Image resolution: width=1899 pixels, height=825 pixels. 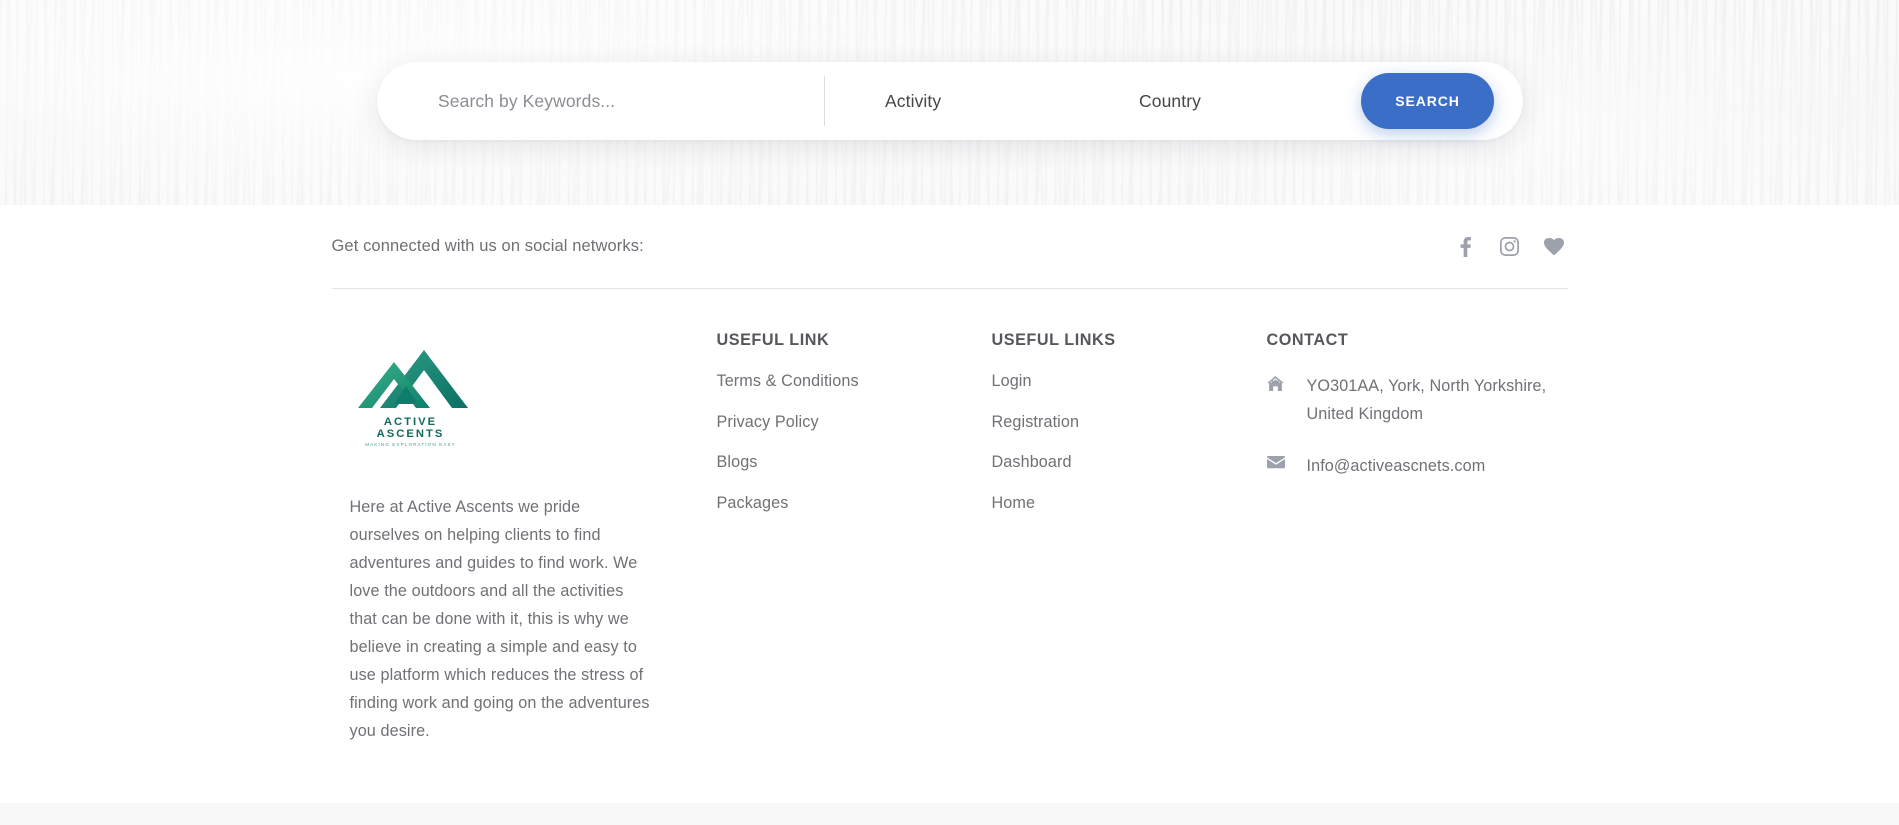 I want to click on list-item: Packages, so click(x=854, y=503).